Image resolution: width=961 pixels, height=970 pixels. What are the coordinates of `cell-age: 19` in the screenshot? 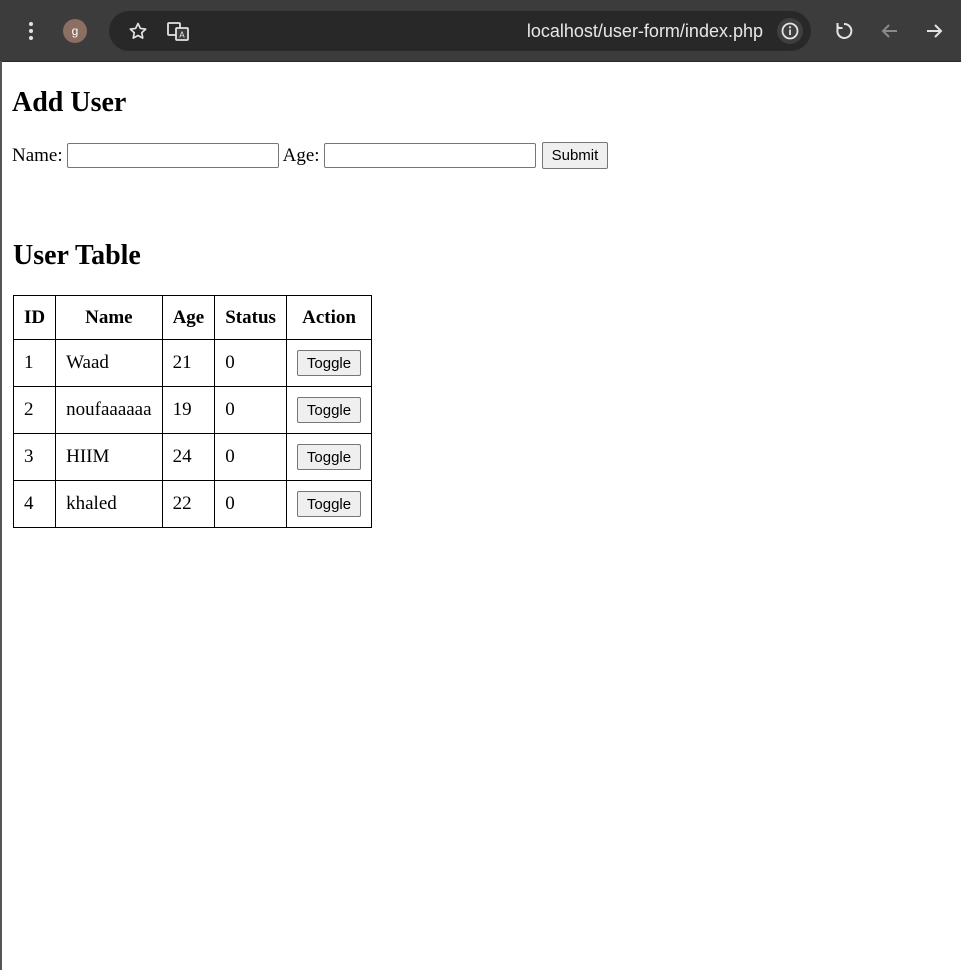 It's located at (188, 410).